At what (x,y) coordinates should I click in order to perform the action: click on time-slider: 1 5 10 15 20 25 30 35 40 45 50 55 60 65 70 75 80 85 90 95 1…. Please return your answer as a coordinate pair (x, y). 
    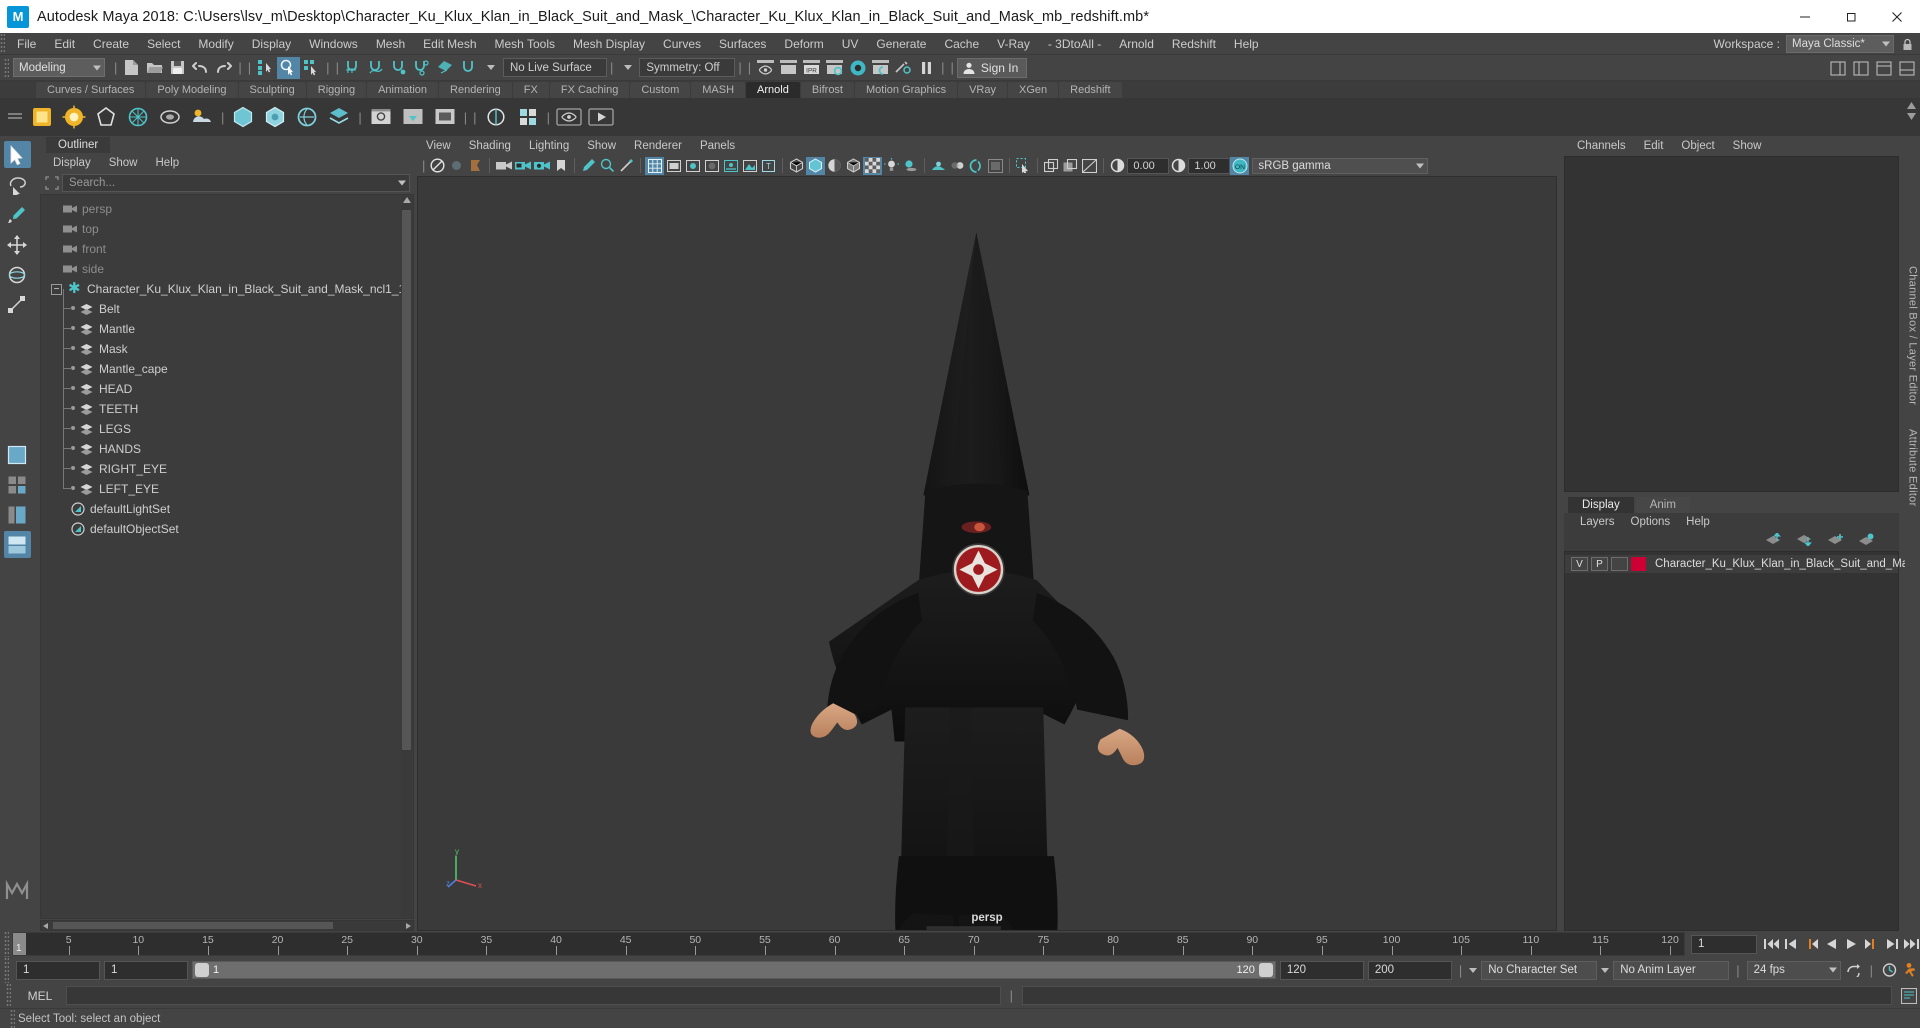
    Looking at the image, I should click on (848, 944).